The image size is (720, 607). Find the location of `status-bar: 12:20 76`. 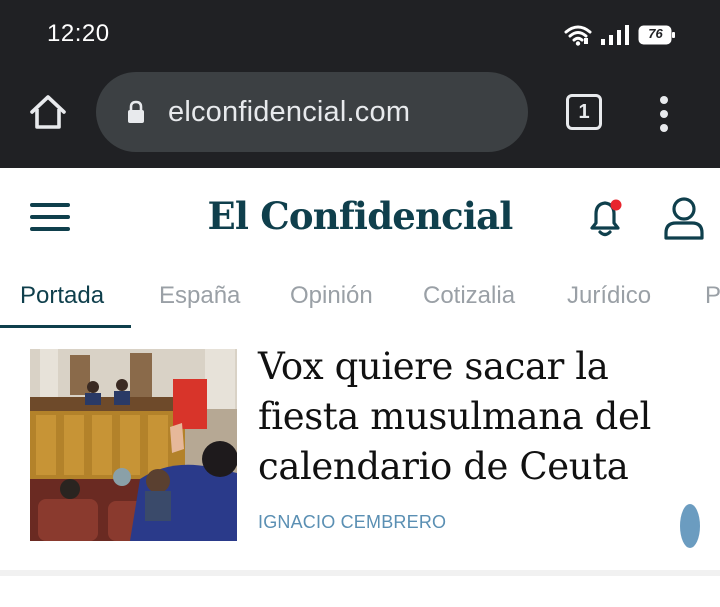

status-bar: 12:20 76 is located at coordinates (360, 35).